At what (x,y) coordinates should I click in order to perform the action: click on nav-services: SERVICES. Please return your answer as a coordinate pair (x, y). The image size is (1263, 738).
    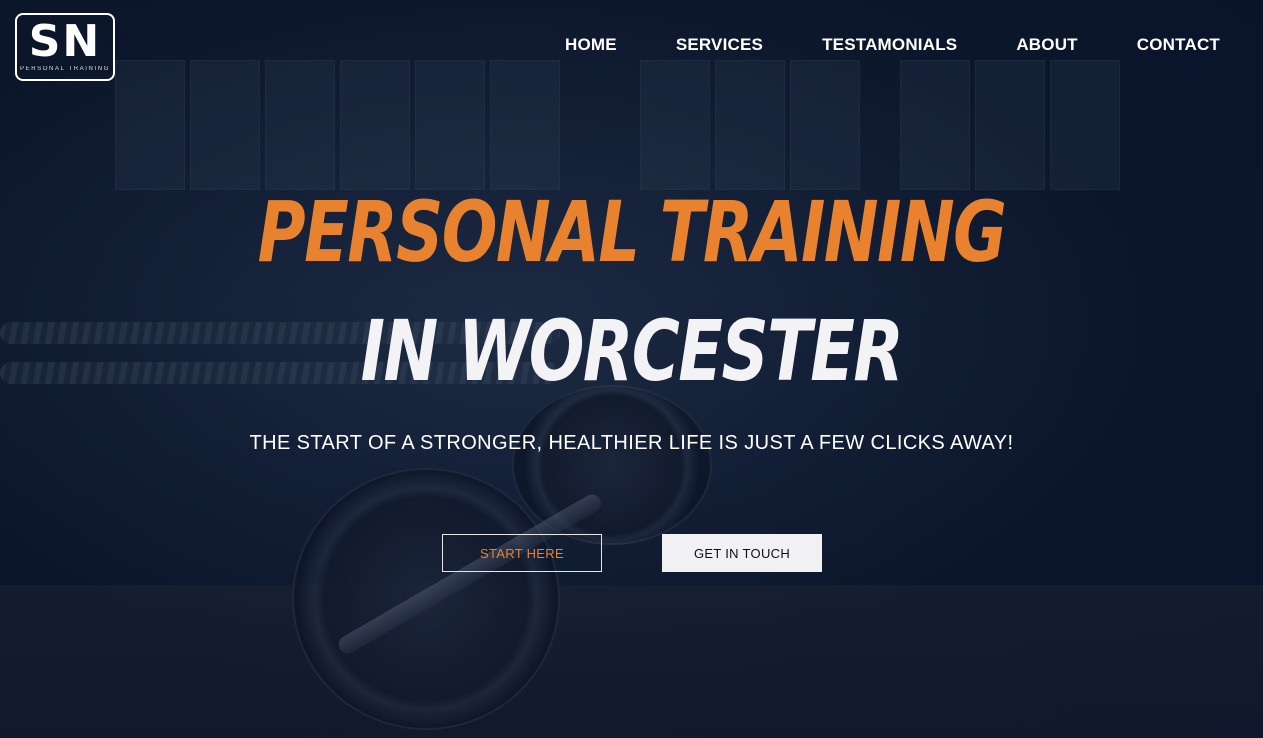
    Looking at the image, I should click on (719, 45).